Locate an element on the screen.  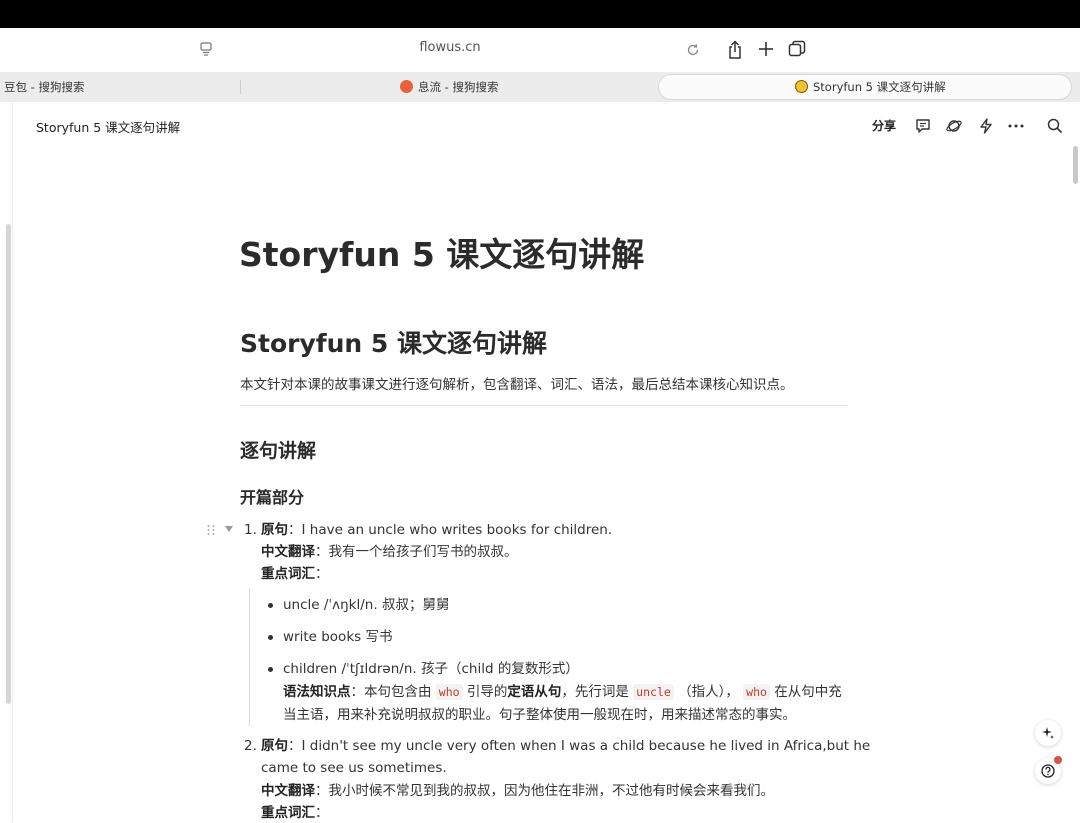
translation-text: ：我有一个给孩子们写书的叔叔。 is located at coordinates (416, 552).